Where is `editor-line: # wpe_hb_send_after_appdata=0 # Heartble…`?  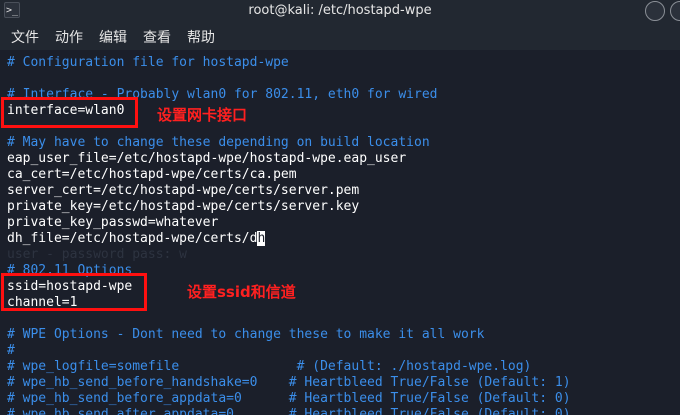 editor-line: # wpe_hb_send_after_appdata=0 # Heartble… is located at coordinates (289, 411).